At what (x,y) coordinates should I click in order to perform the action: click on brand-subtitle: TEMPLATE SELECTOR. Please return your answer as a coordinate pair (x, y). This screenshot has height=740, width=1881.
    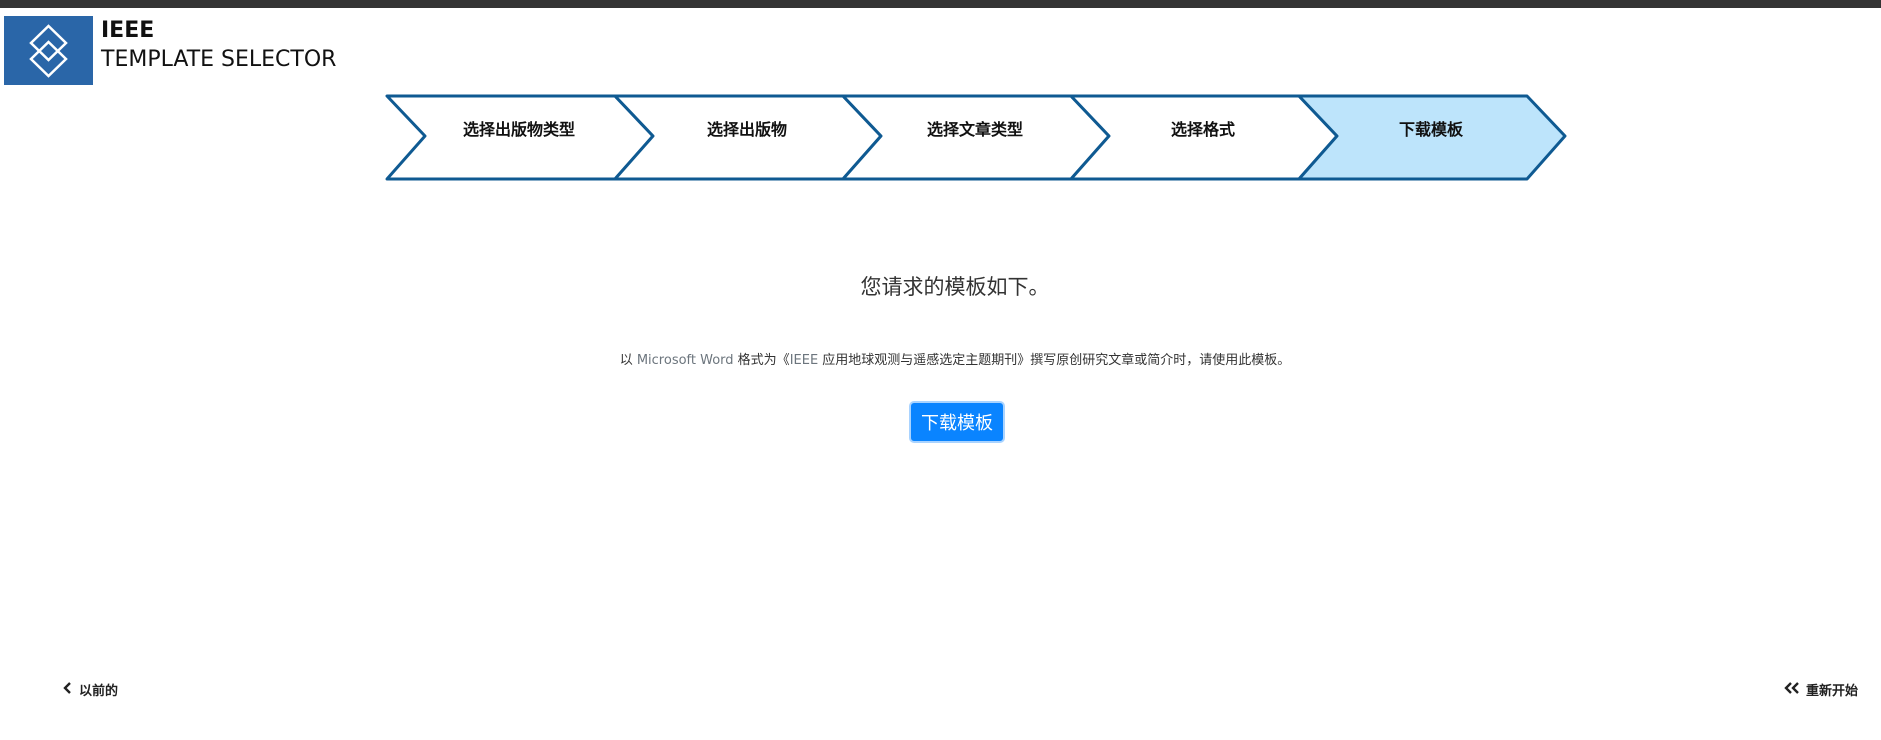
    Looking at the image, I should click on (219, 60).